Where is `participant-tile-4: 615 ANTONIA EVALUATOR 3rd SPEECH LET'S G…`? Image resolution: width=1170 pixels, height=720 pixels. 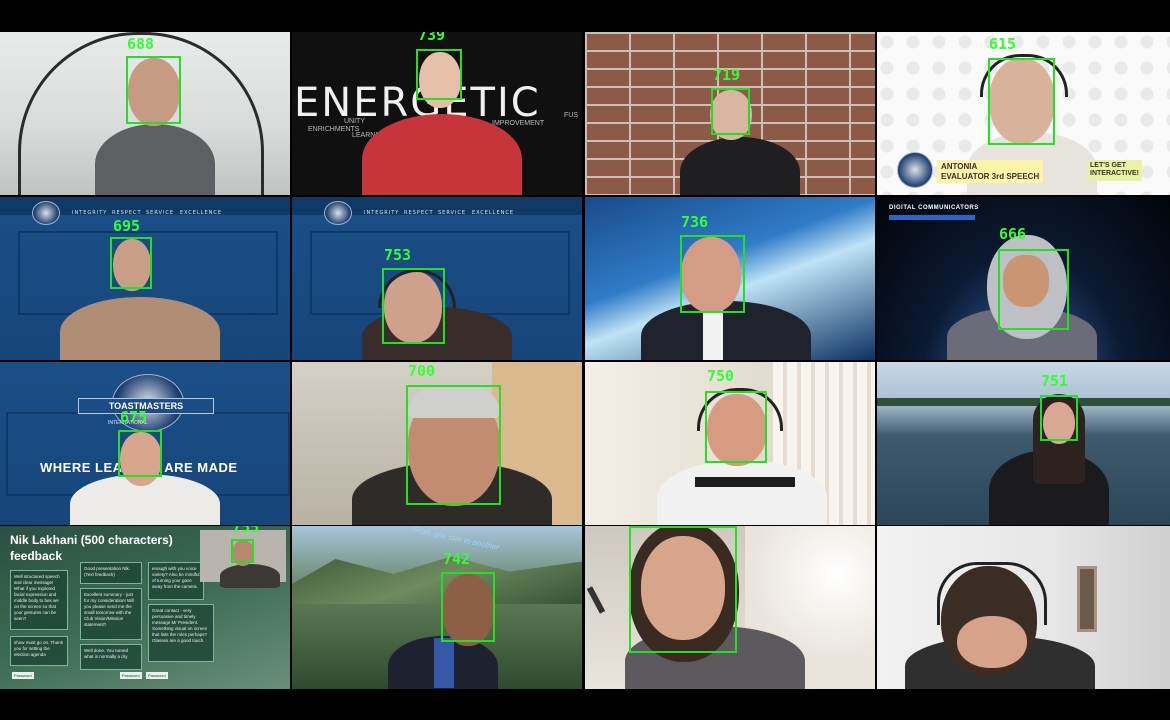 participant-tile-4: 615 ANTONIA EVALUATOR 3rd SPEECH LET'S G… is located at coordinates (1023, 113).